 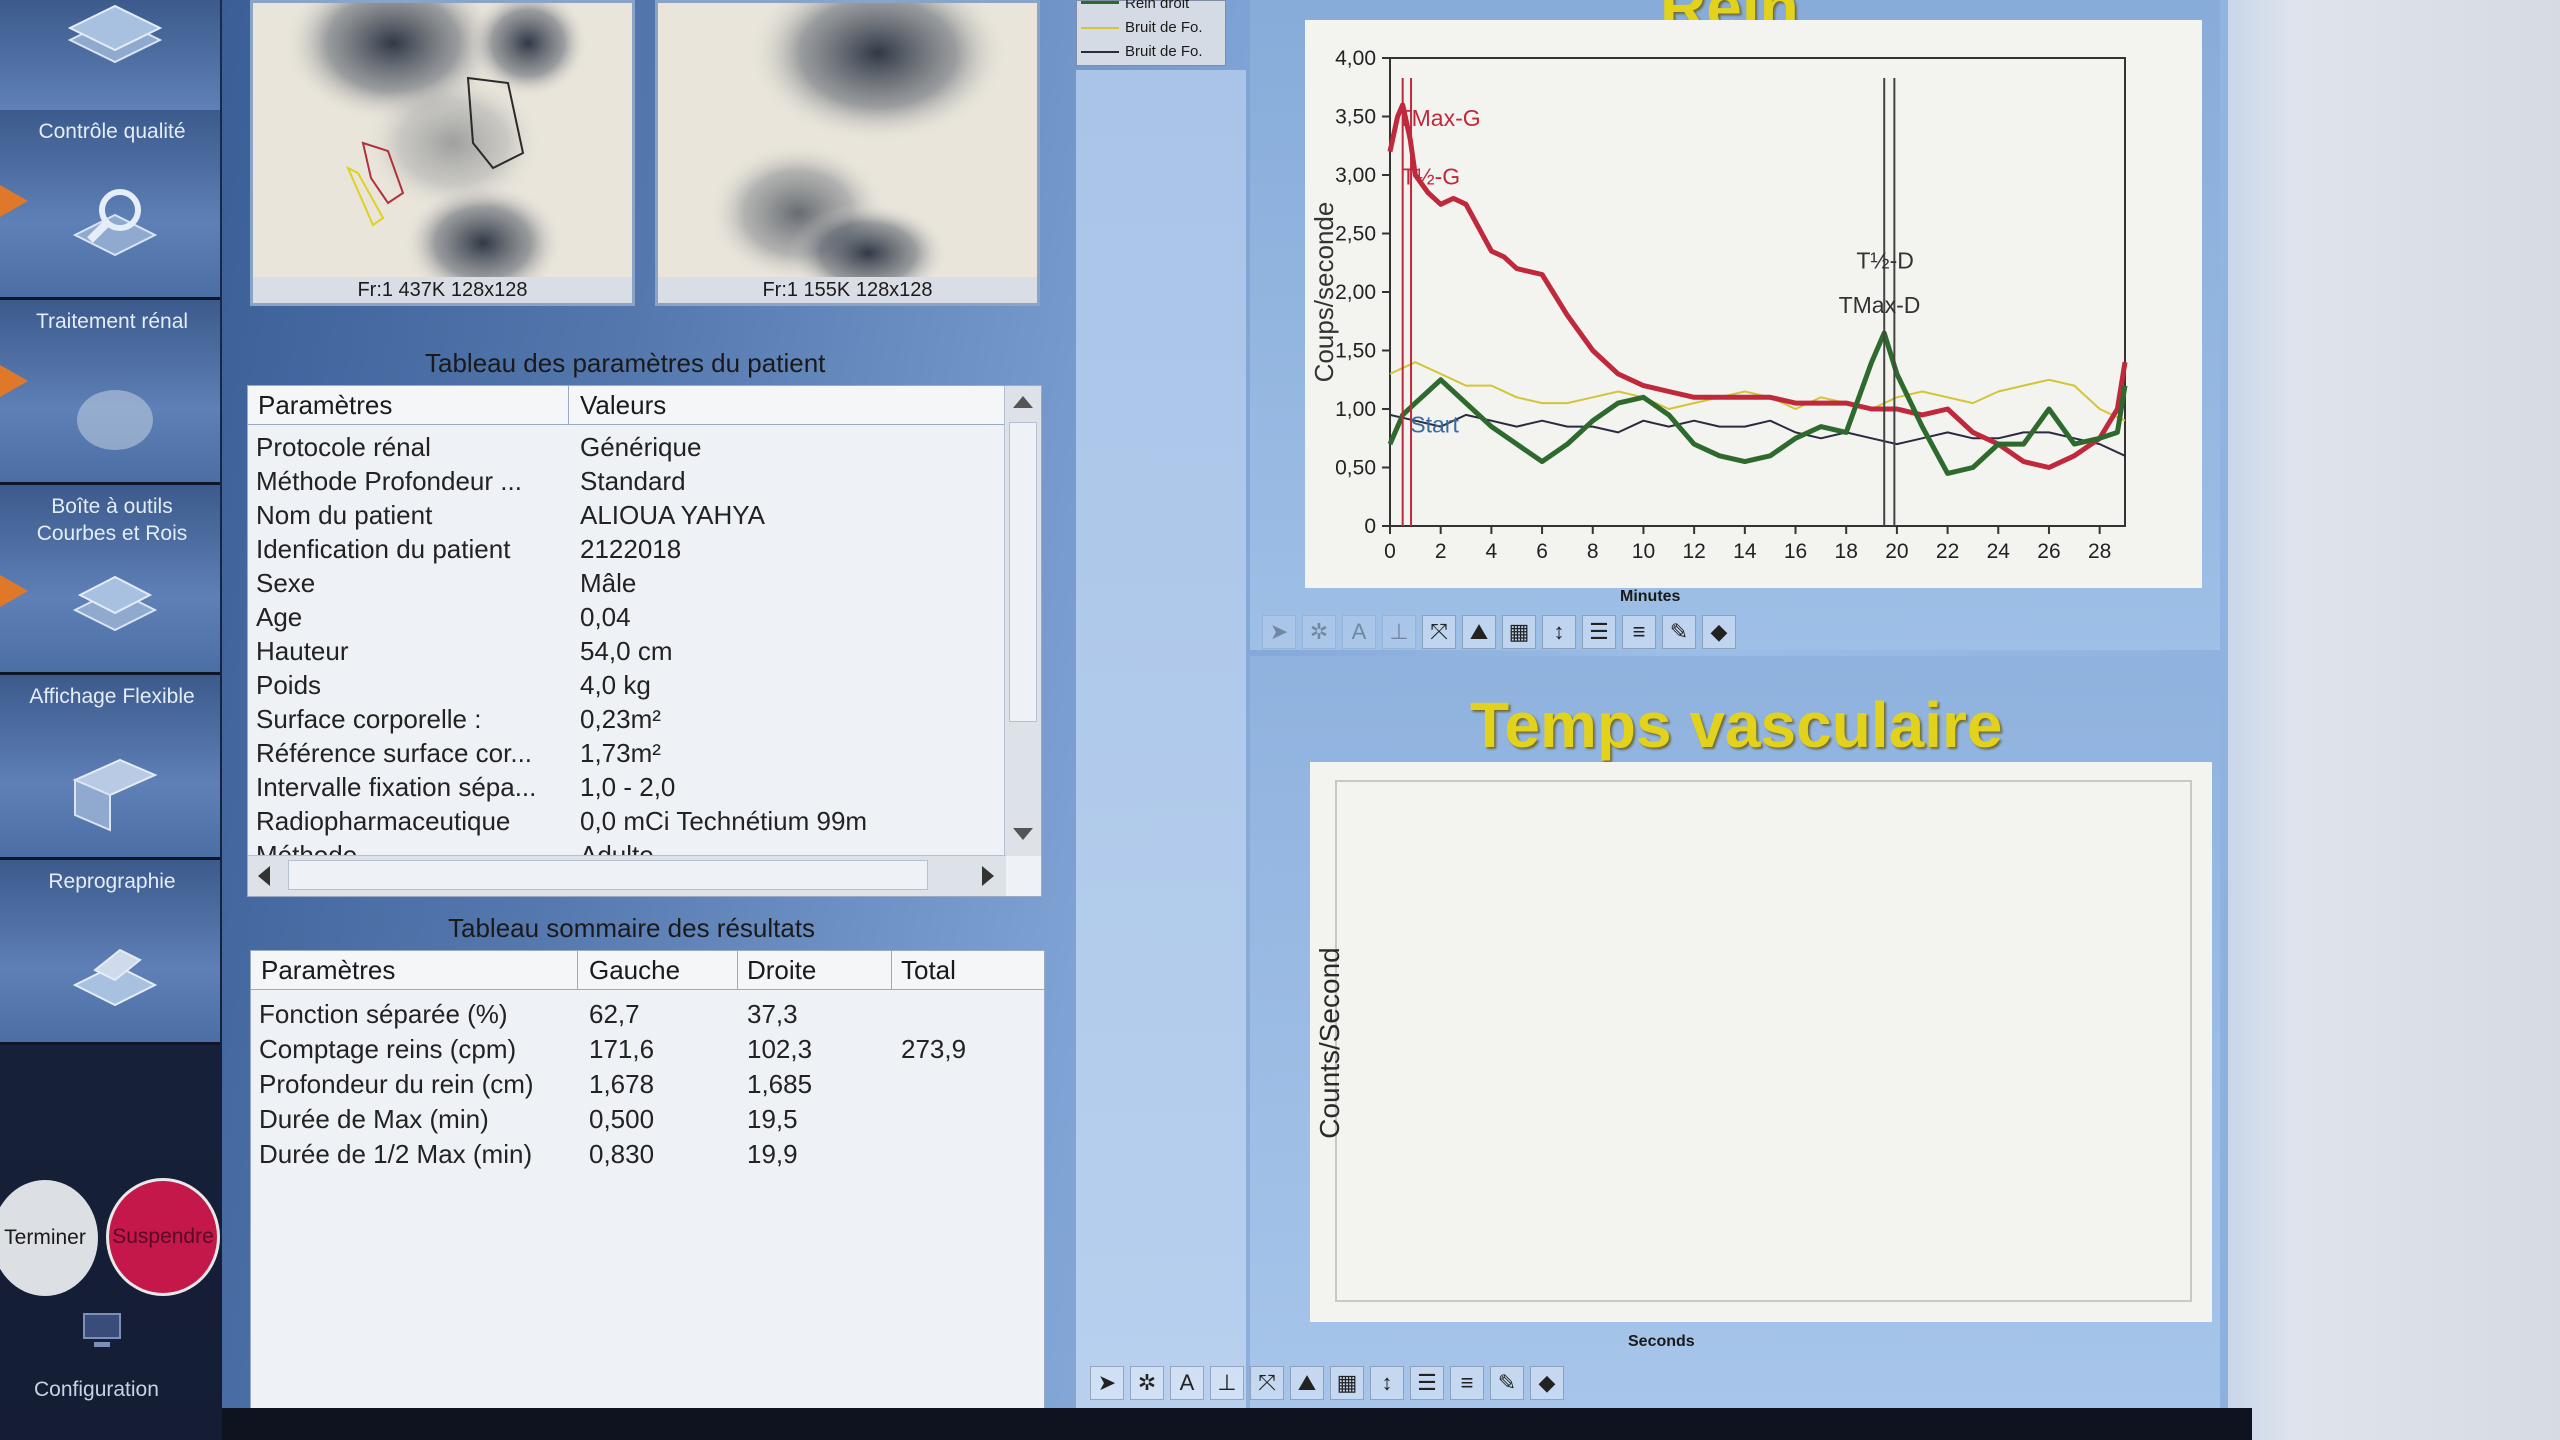 I want to click on horizontal-scrollbar, so click(x=627, y=875).